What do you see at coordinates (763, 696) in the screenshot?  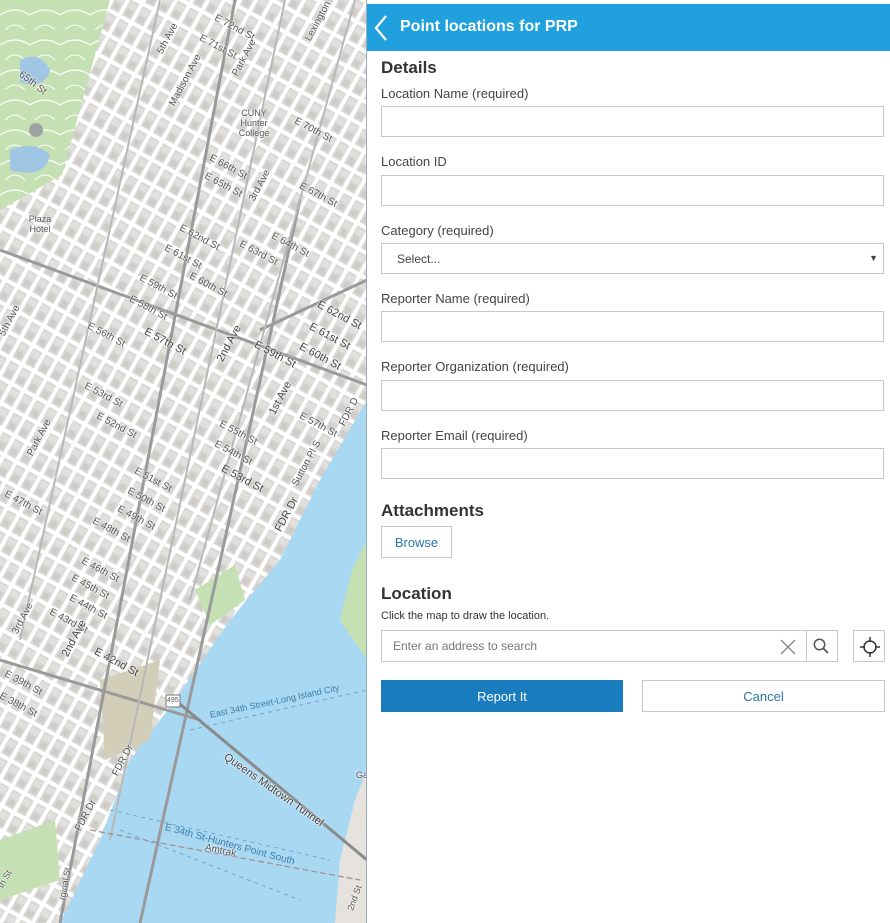 I see `cancel-button: Cancel` at bounding box center [763, 696].